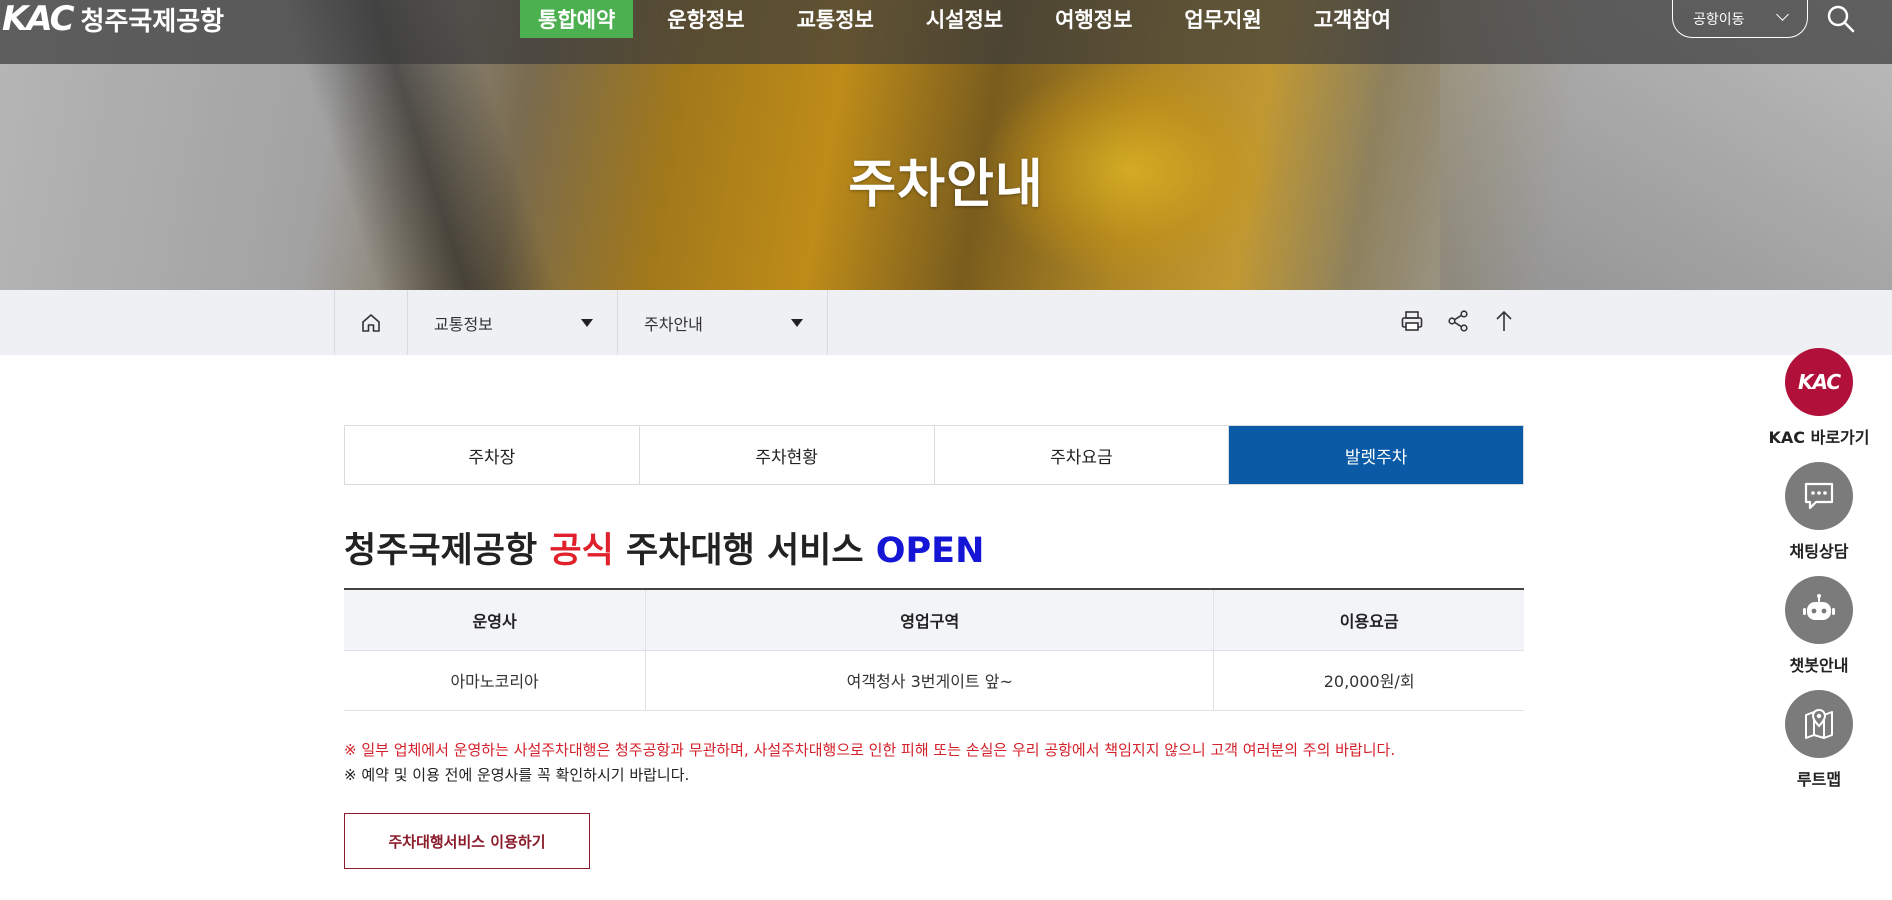 The image size is (1892, 900). Describe the element at coordinates (1782, 14) in the screenshot. I see `chevron-down-icon` at that location.